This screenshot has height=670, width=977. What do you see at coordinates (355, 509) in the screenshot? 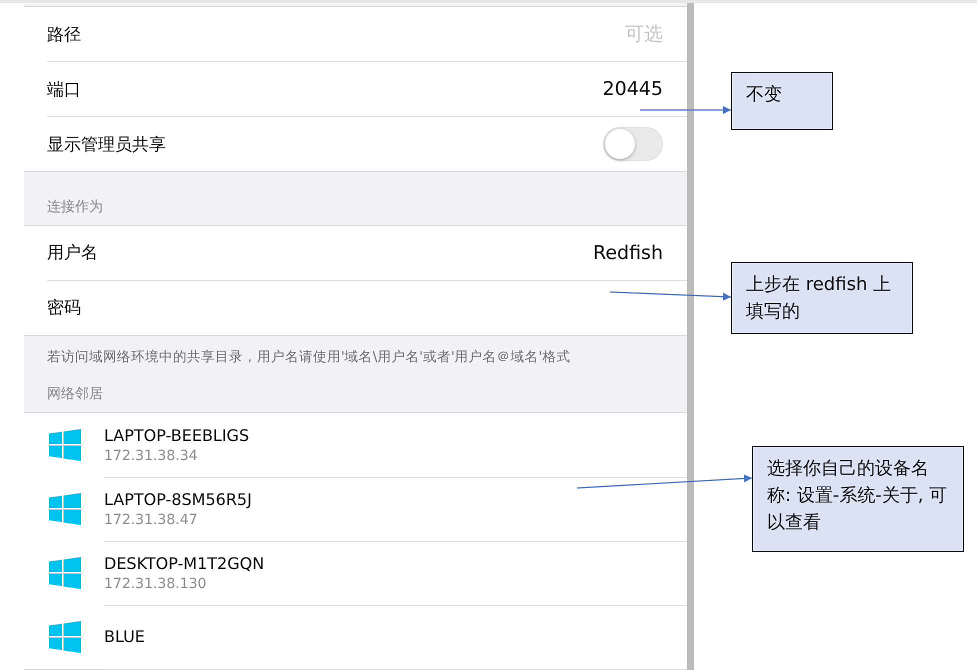
I see `device-item: LAPTOP-8SM56R5J 172.31.38.47` at bounding box center [355, 509].